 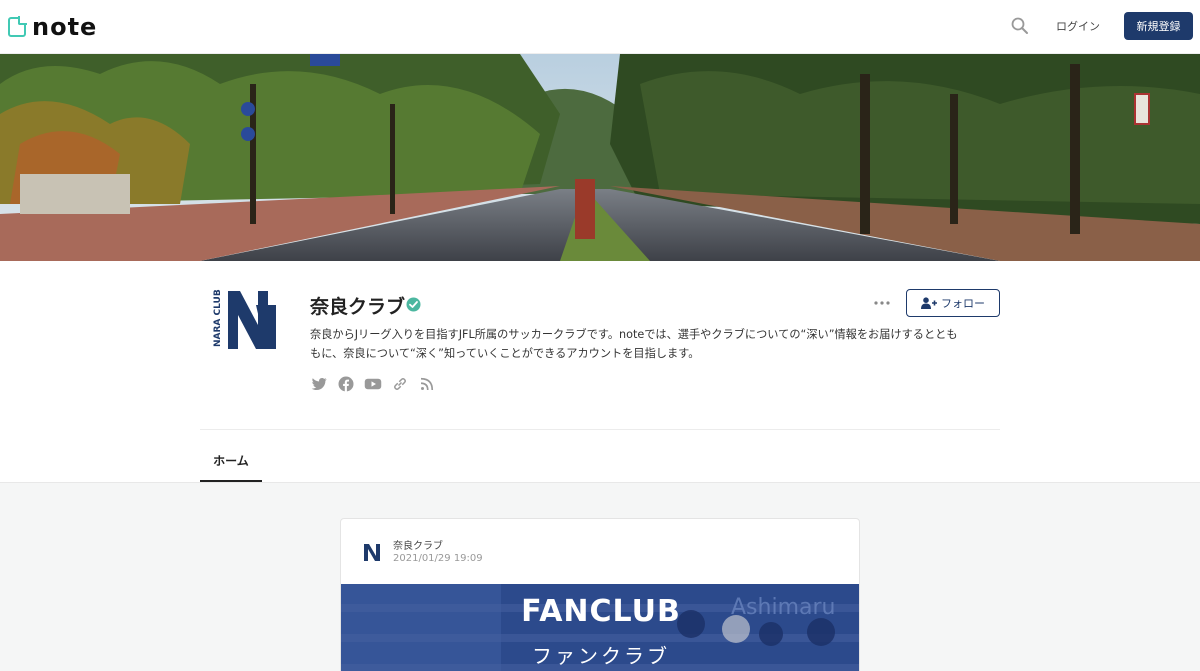 I want to click on login-link: ログイン, so click(x=1078, y=26).